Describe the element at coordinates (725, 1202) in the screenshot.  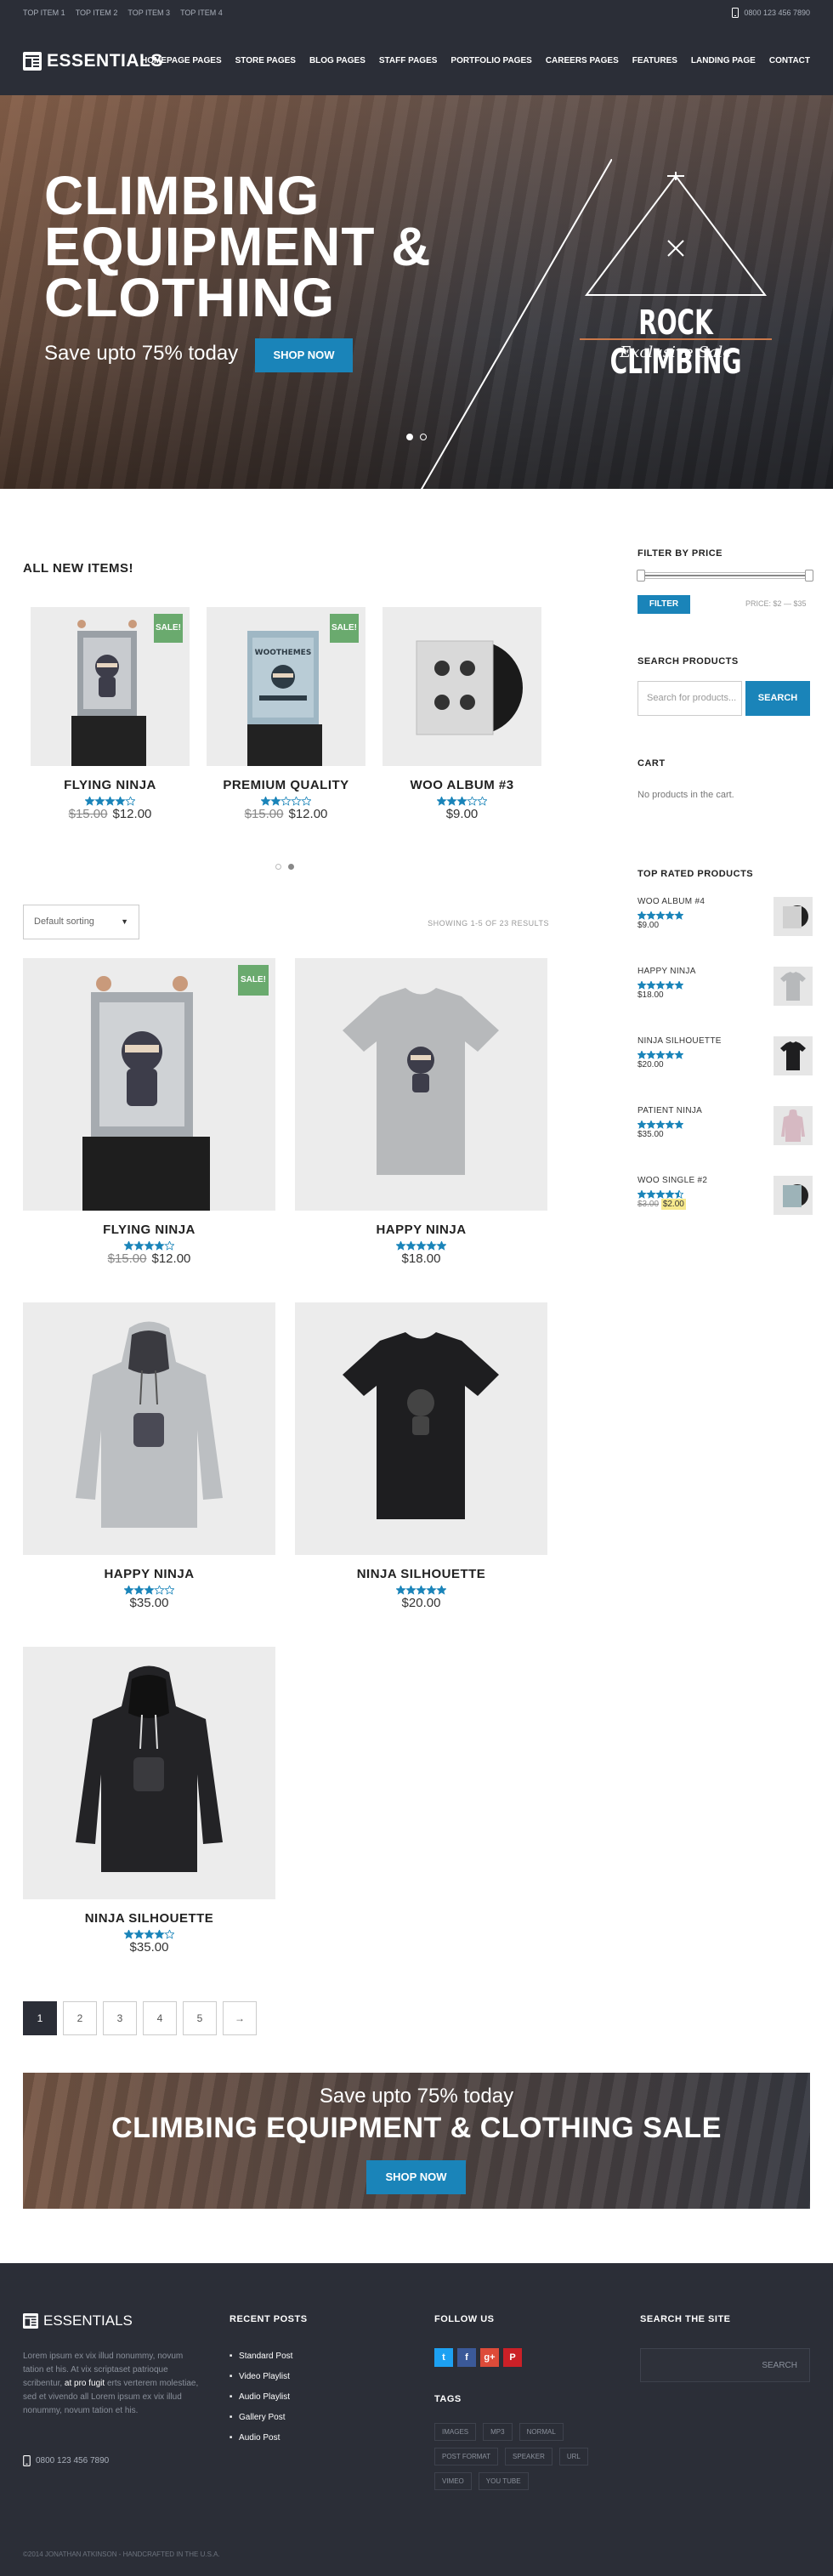
I see `top-rated-item: WOO SINGLE #2 $3.00 $2.00` at that location.